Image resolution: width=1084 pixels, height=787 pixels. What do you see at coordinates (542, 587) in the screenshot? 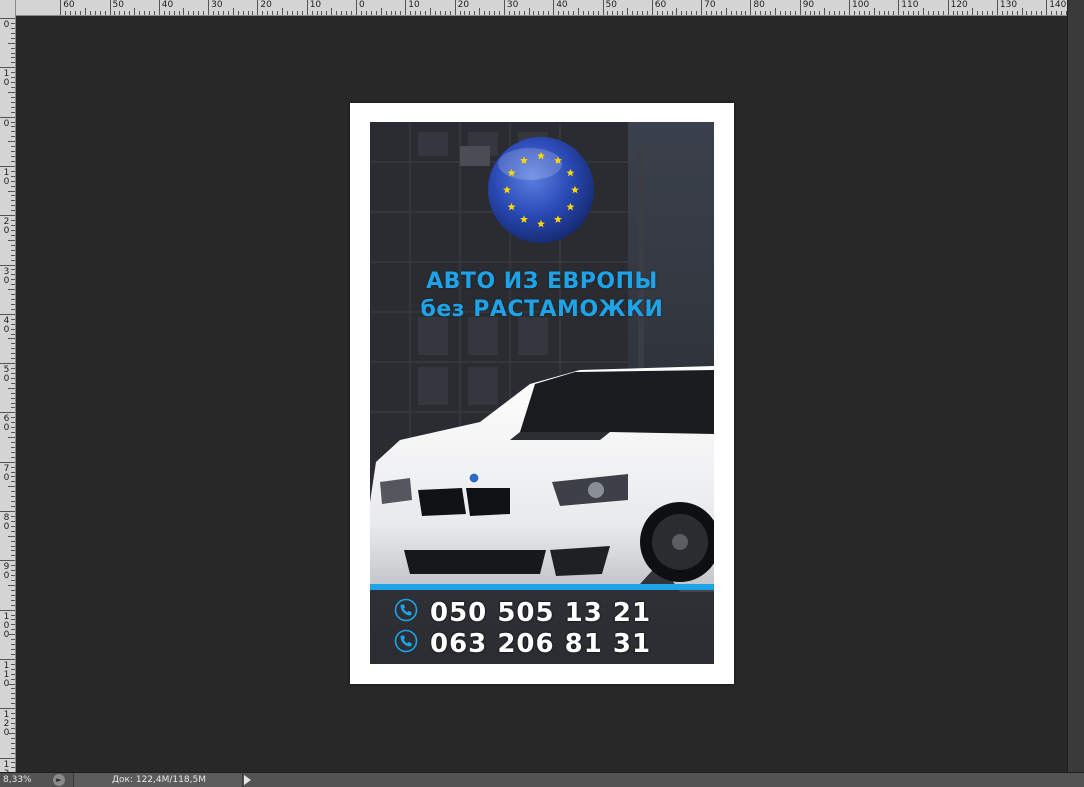
I see `accent-stripe` at bounding box center [542, 587].